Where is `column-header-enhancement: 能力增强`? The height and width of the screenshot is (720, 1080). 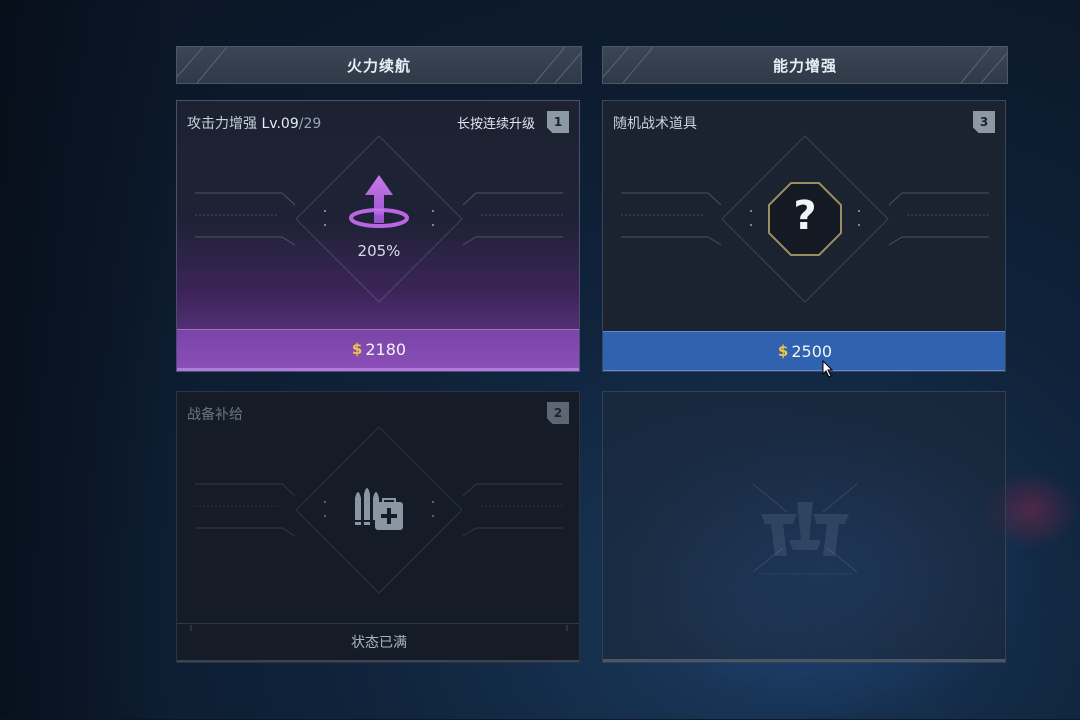
column-header-enhancement: 能力增强 is located at coordinates (805, 65).